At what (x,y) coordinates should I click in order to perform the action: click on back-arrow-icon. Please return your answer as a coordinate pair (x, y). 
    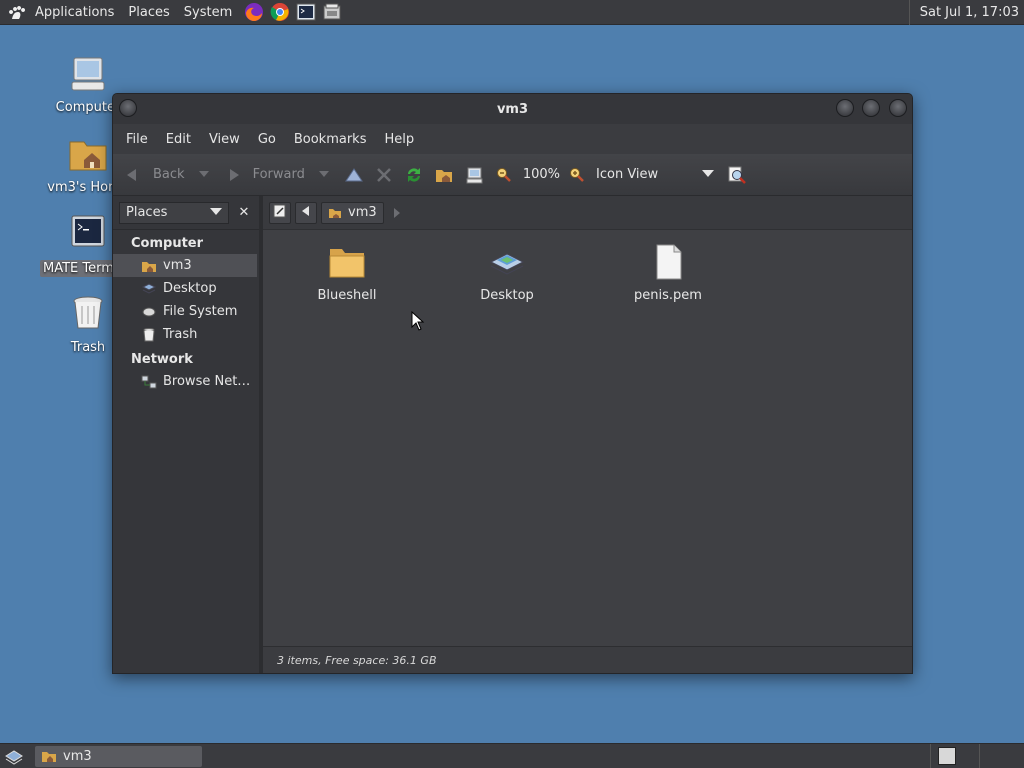
    Looking at the image, I should click on (132, 175).